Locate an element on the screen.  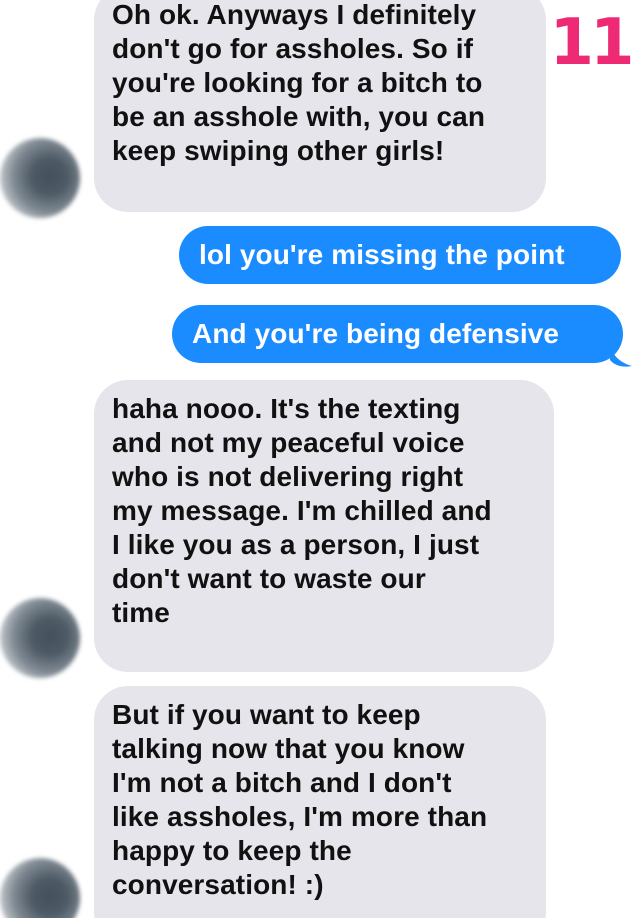
message-line: who is not delivering right is located at coordinates (288, 476).